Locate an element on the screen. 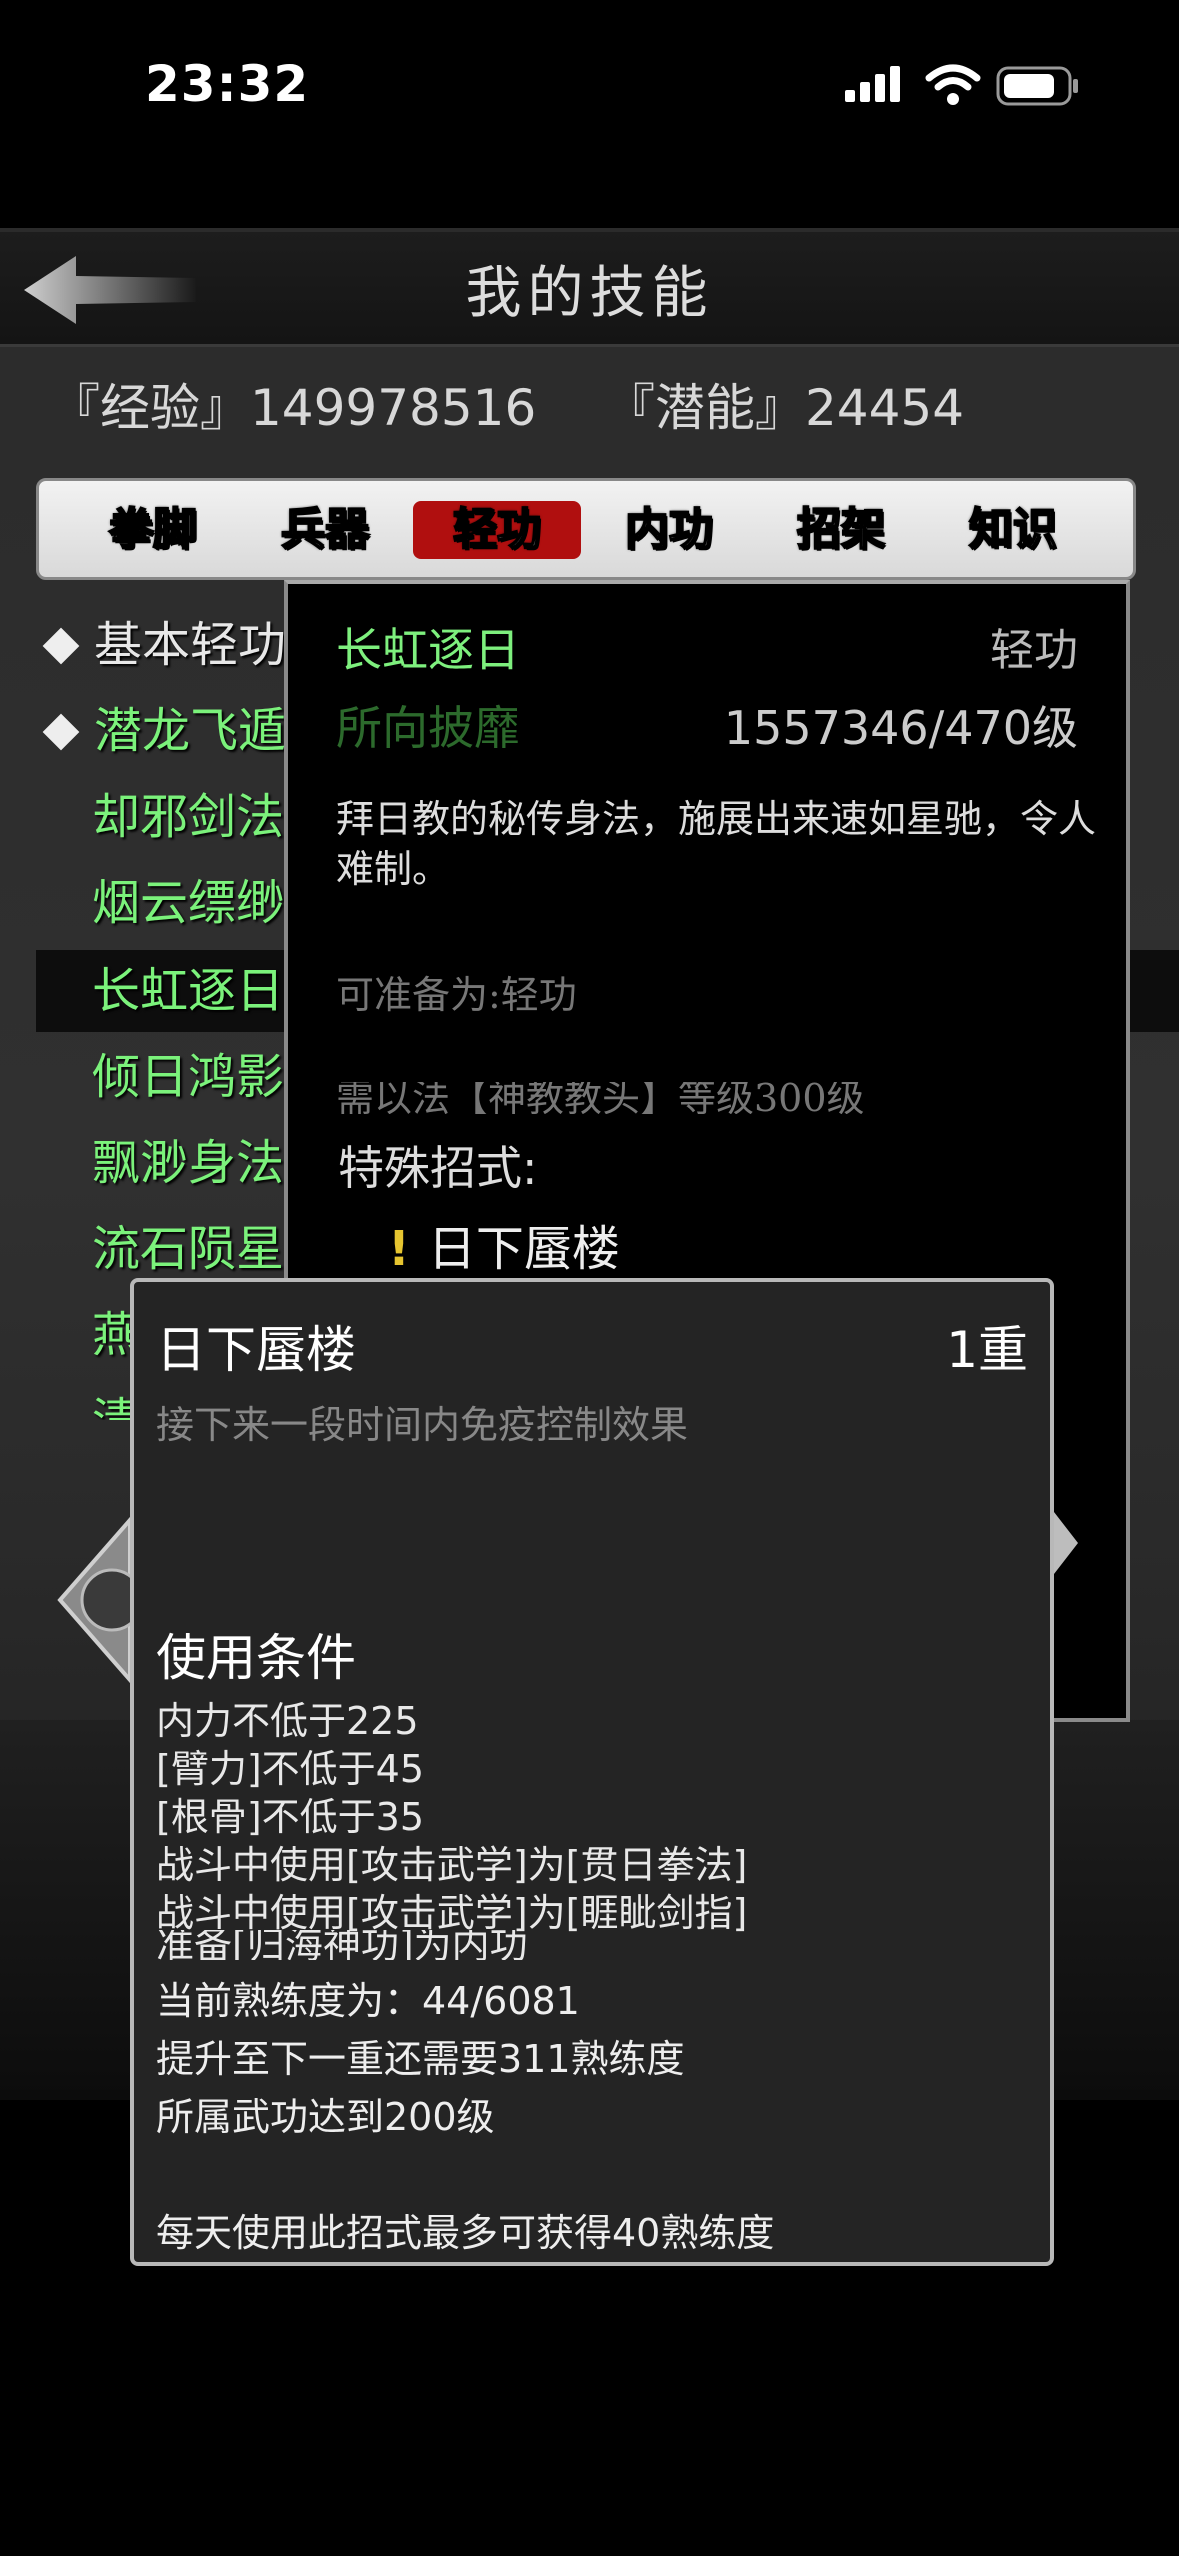  condition-item: 战斗中使用[攻击武学]为[睚眦剑指] is located at coordinates (452, 1913).